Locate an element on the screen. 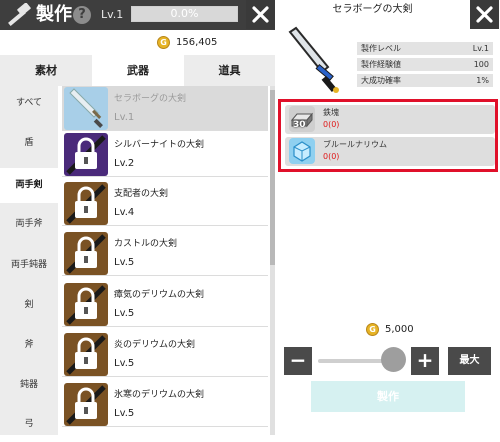 Image resolution: width=500 pixels, height=442 pixels. recipe-name: カストルの大剣 is located at coordinates (146, 244).